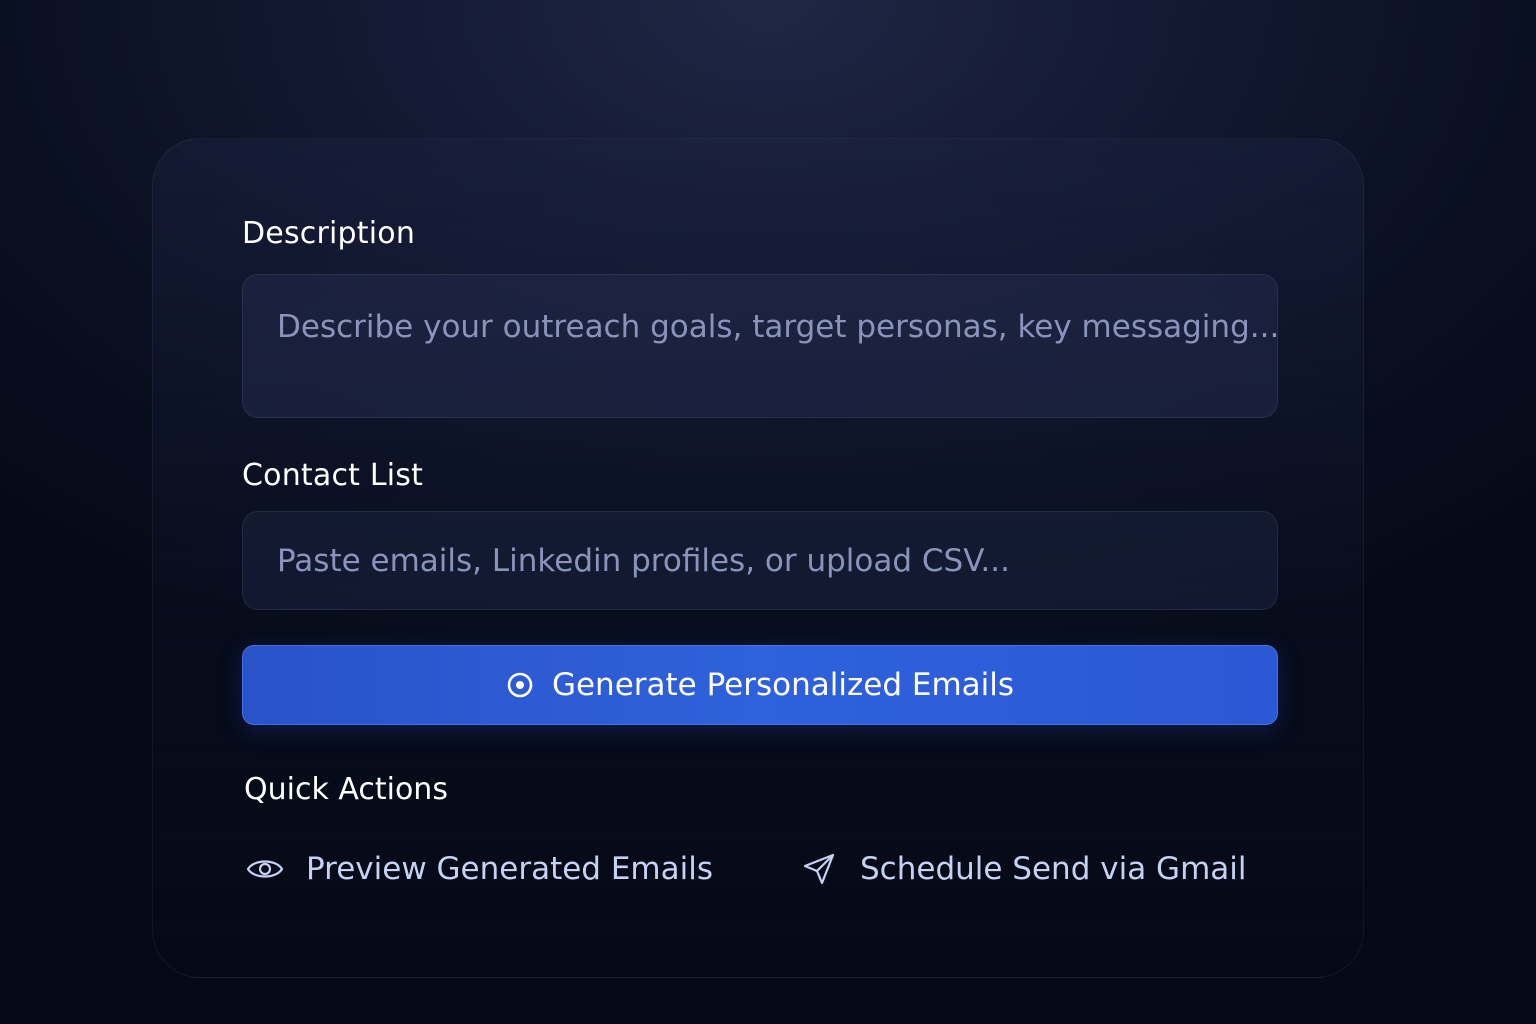  I want to click on preview-emails-action: Preview Generated Emails, so click(479, 869).